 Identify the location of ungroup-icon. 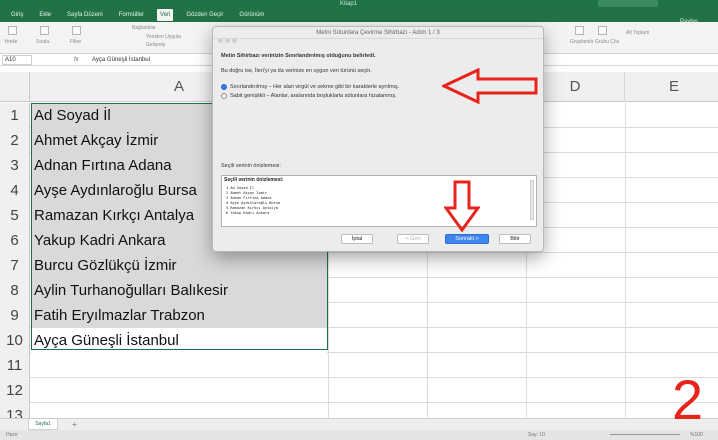
(602, 30).